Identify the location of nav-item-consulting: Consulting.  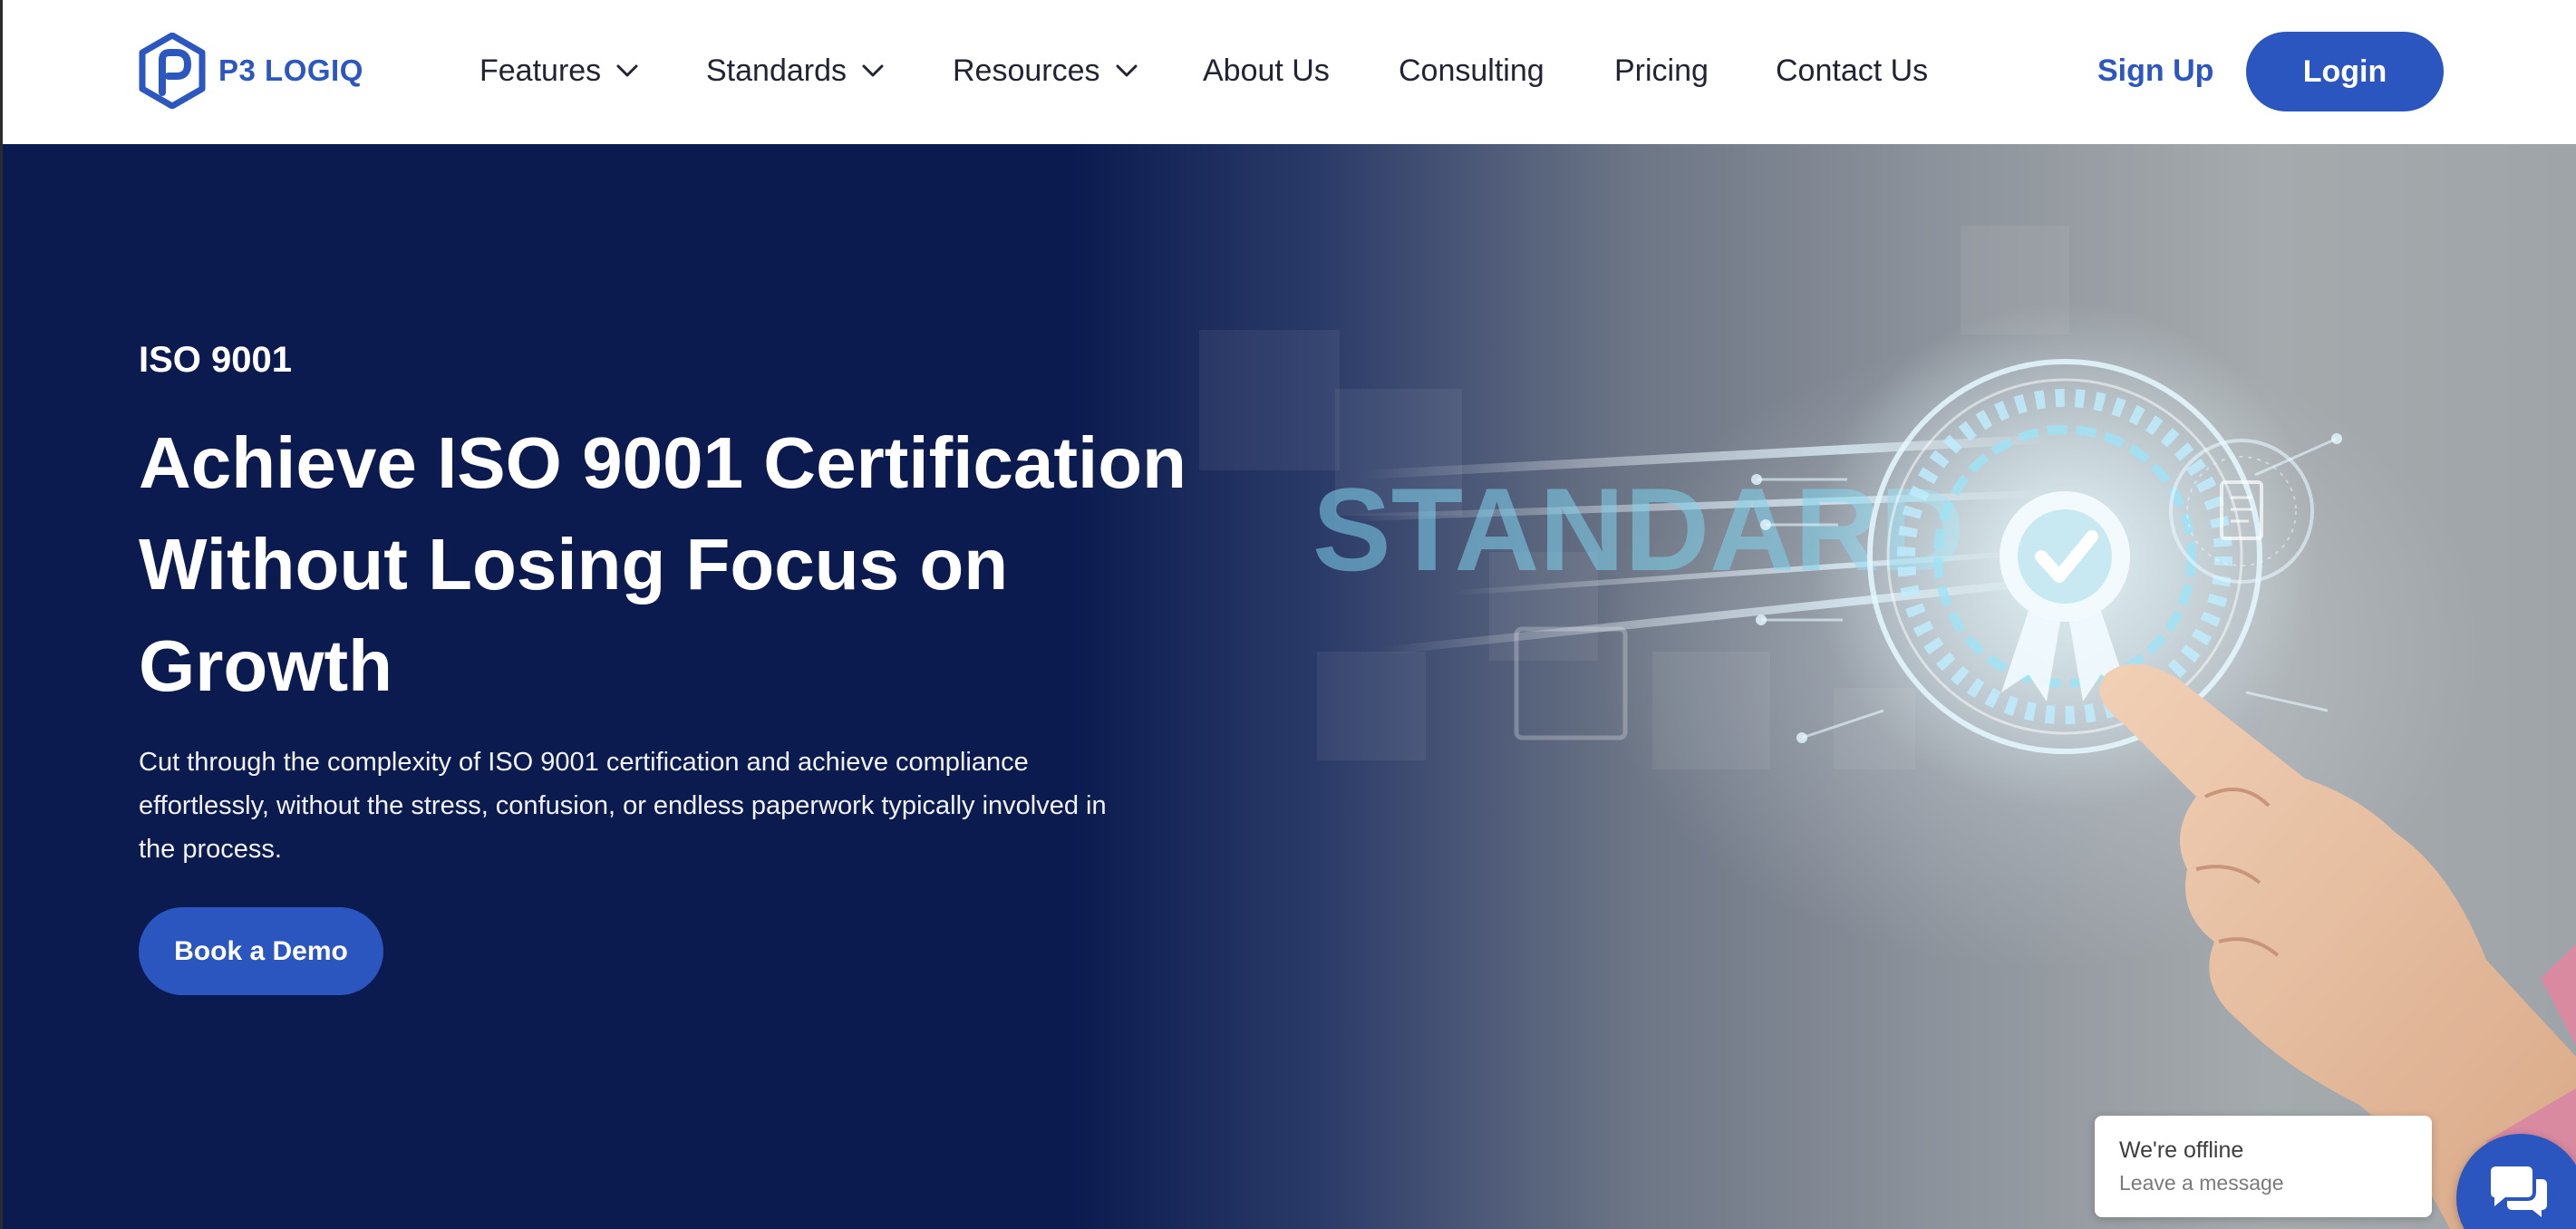
(1472, 70).